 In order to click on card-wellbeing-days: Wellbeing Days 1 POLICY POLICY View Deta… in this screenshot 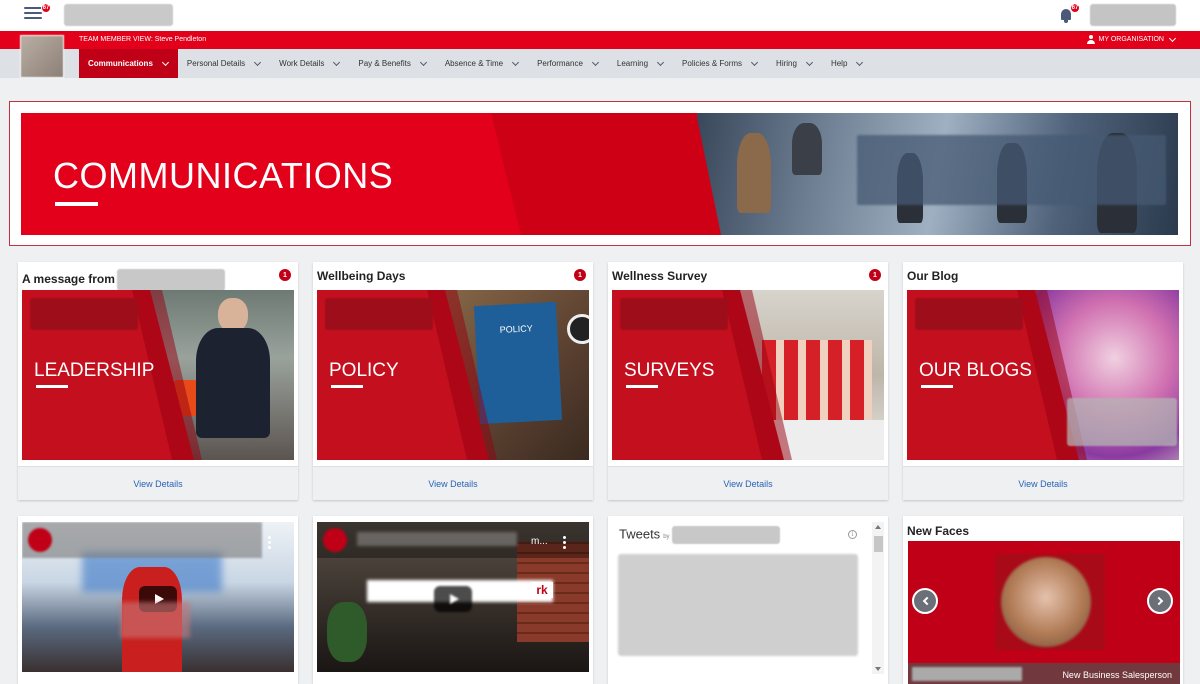, I will do `click(453, 381)`.